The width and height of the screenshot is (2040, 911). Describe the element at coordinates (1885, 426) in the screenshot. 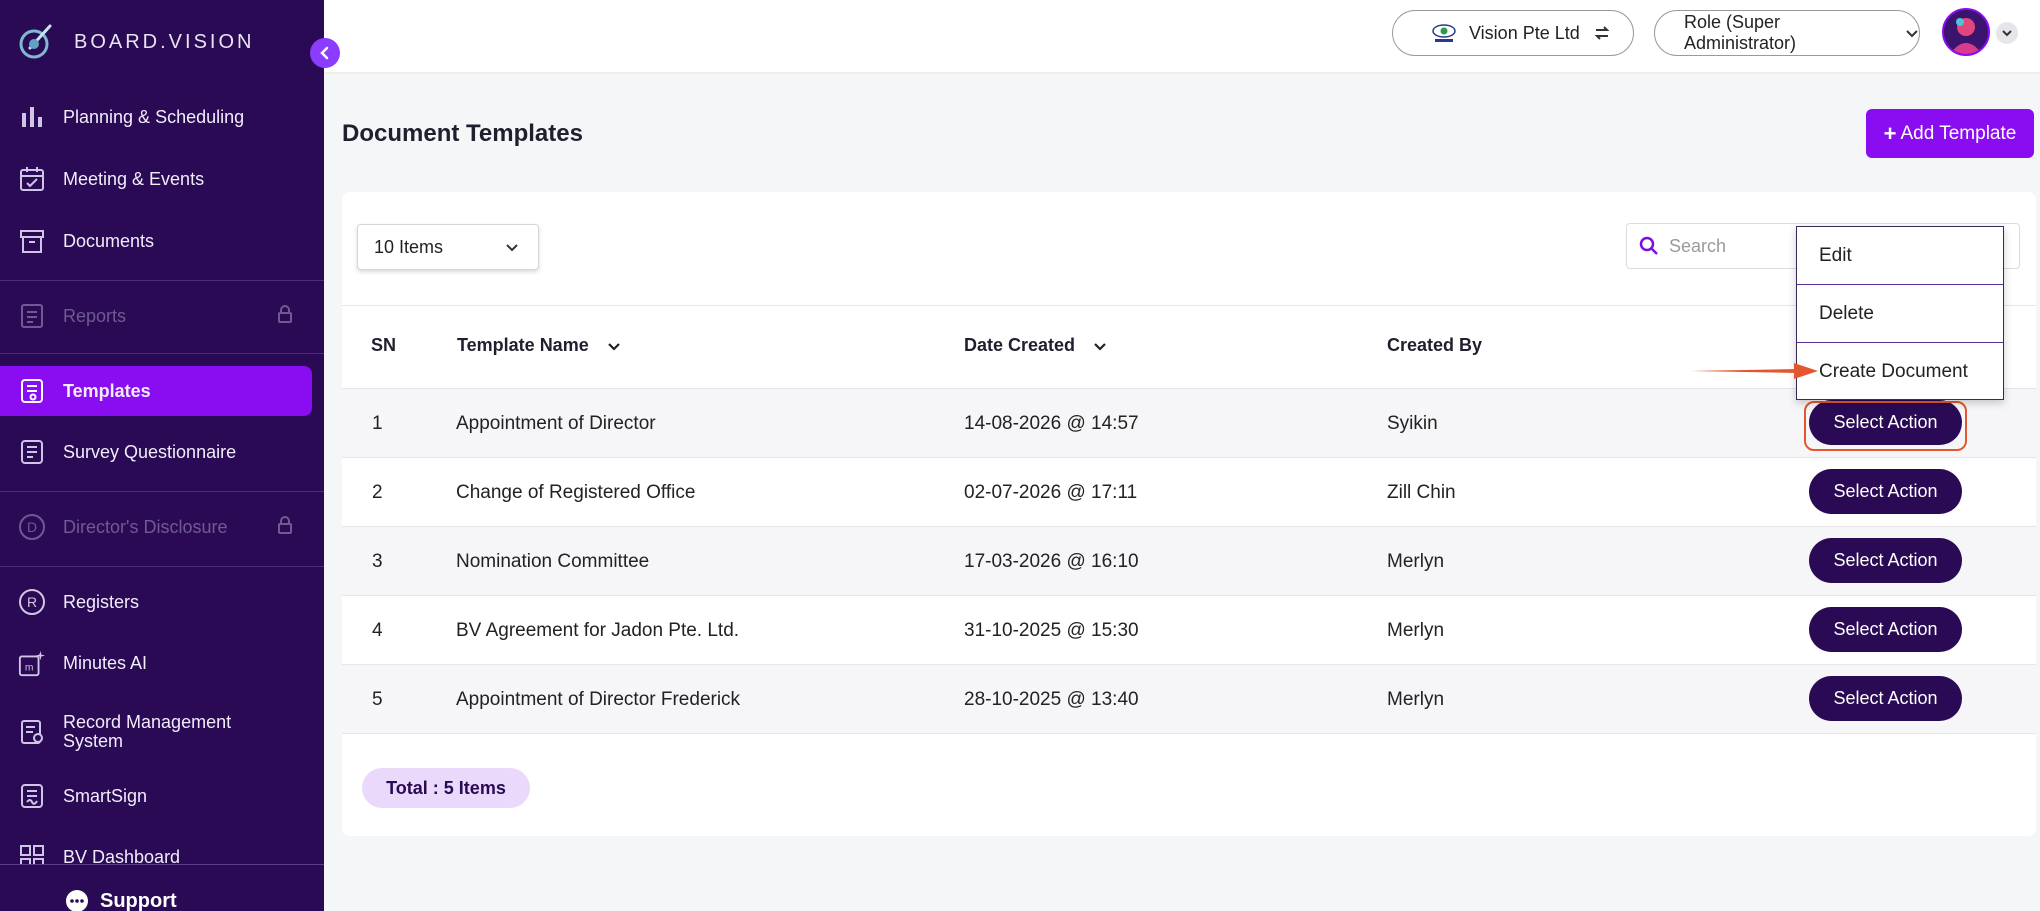

I see `action-button-highlight` at that location.